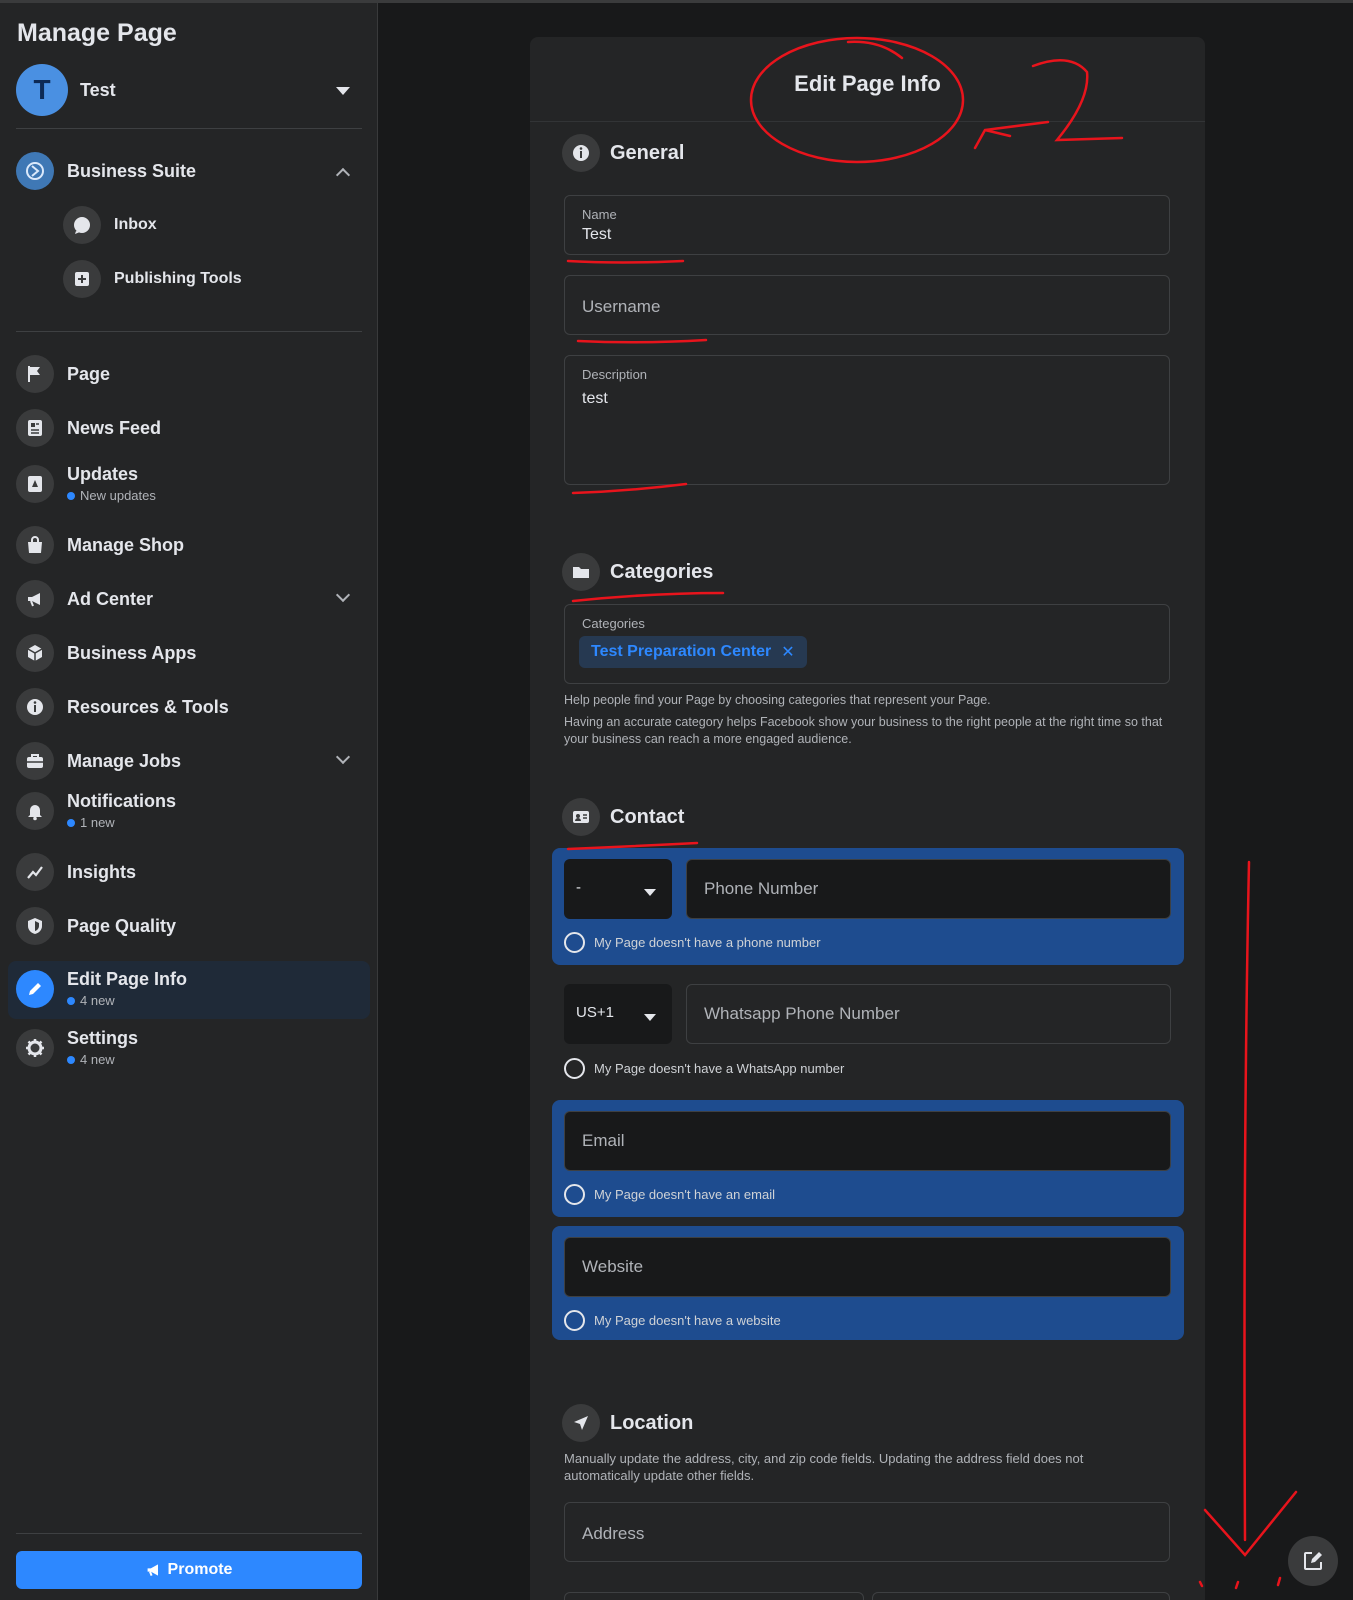 The width and height of the screenshot is (1353, 1600). What do you see at coordinates (867, 305) in the screenshot?
I see `username-field: Username` at bounding box center [867, 305].